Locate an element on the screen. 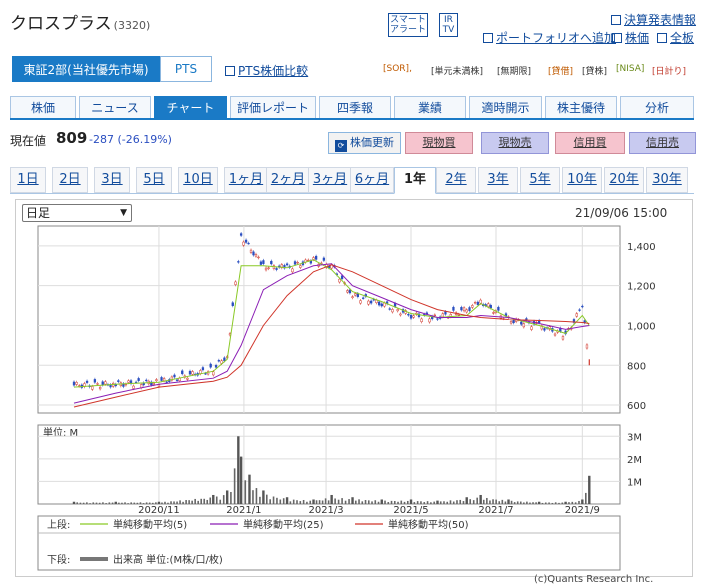 Image resolution: width=705 pixels, height=588 pixels. price-y-tick-label: 1,400 is located at coordinates (641, 247).